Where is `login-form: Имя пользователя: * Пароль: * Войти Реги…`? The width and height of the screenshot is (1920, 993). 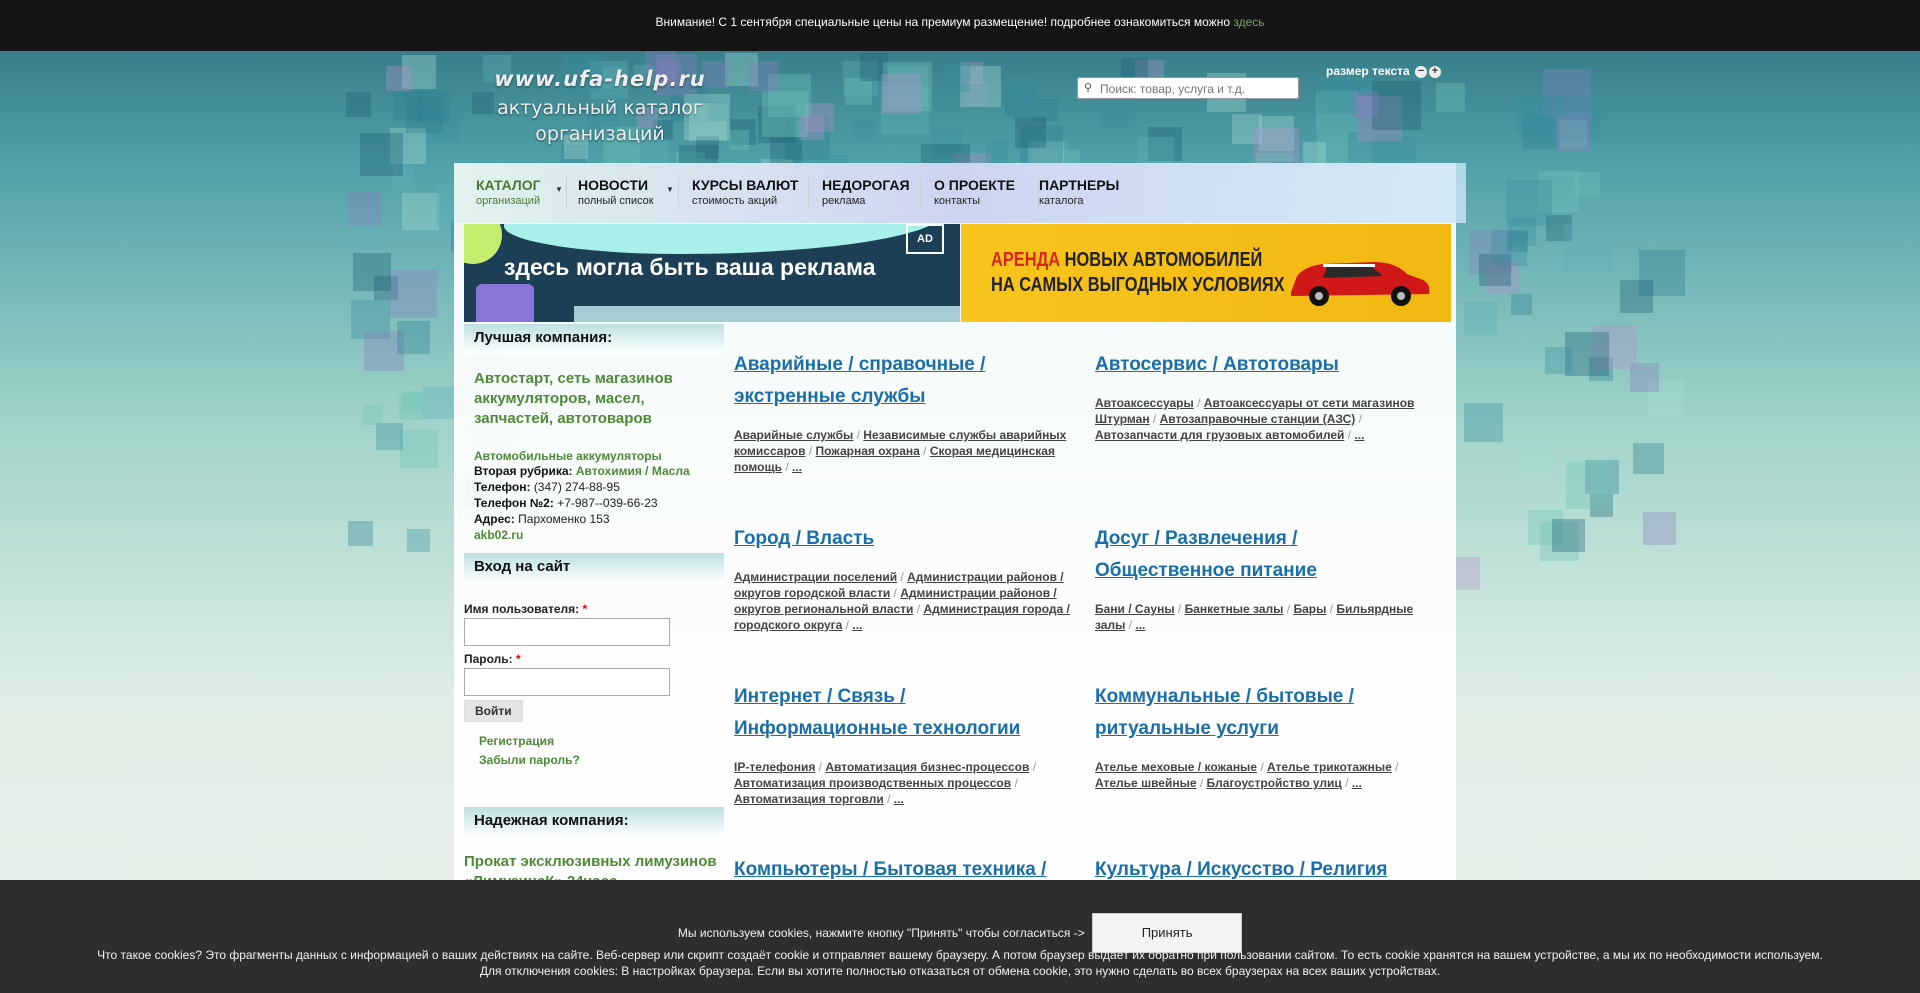
login-form: Имя пользователя: * Пароль: * Войти Реги… is located at coordinates (594, 684).